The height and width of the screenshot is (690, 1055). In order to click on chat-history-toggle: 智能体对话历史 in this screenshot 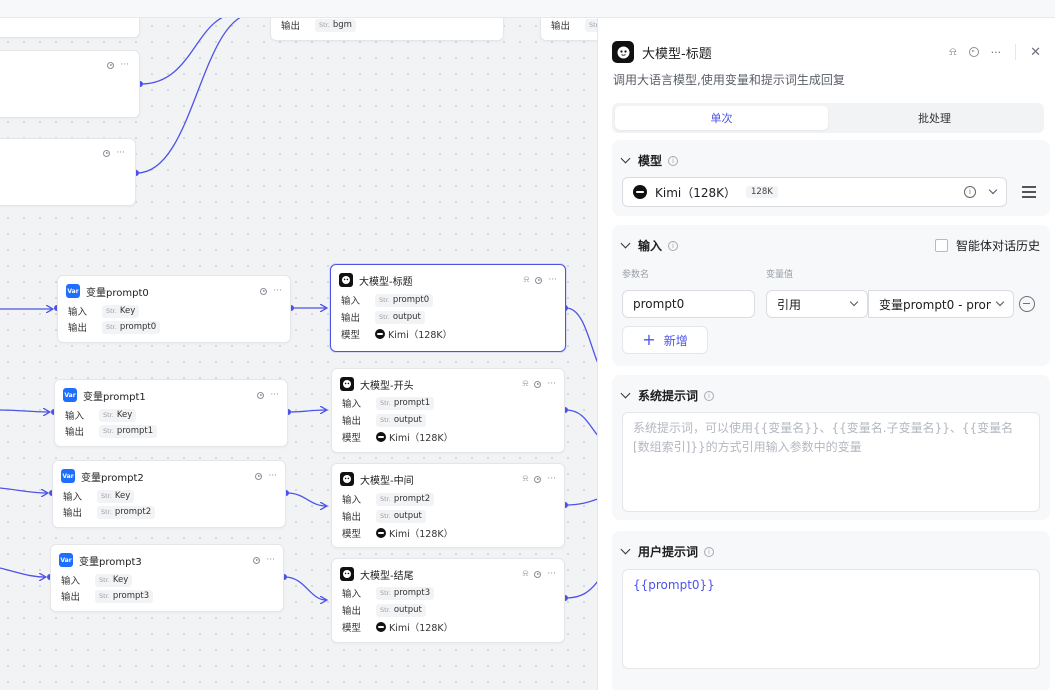, I will do `click(987, 245)`.